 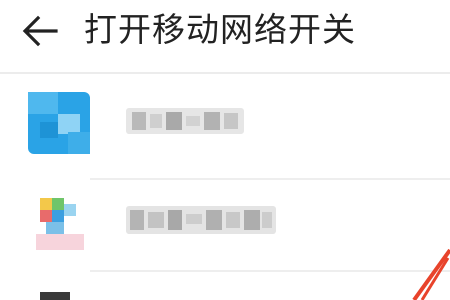 I want to click on app-icon-multicolor, so click(x=59, y=225).